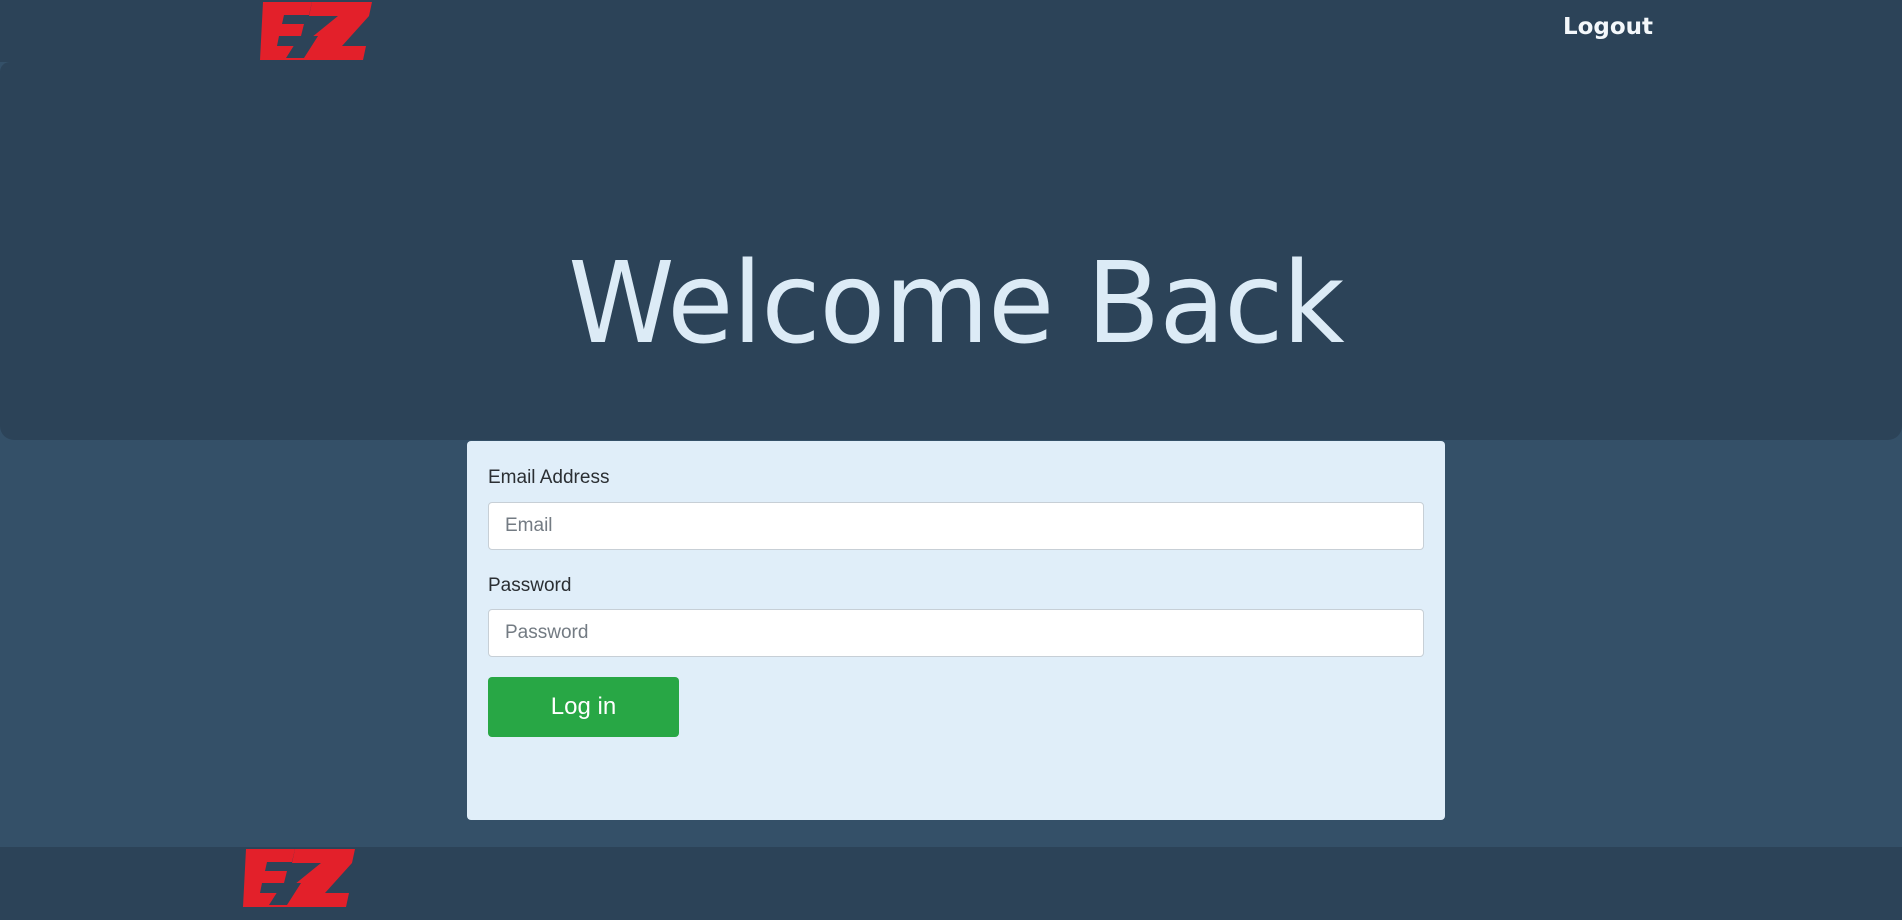  I want to click on login-button: Log in, so click(583, 707).